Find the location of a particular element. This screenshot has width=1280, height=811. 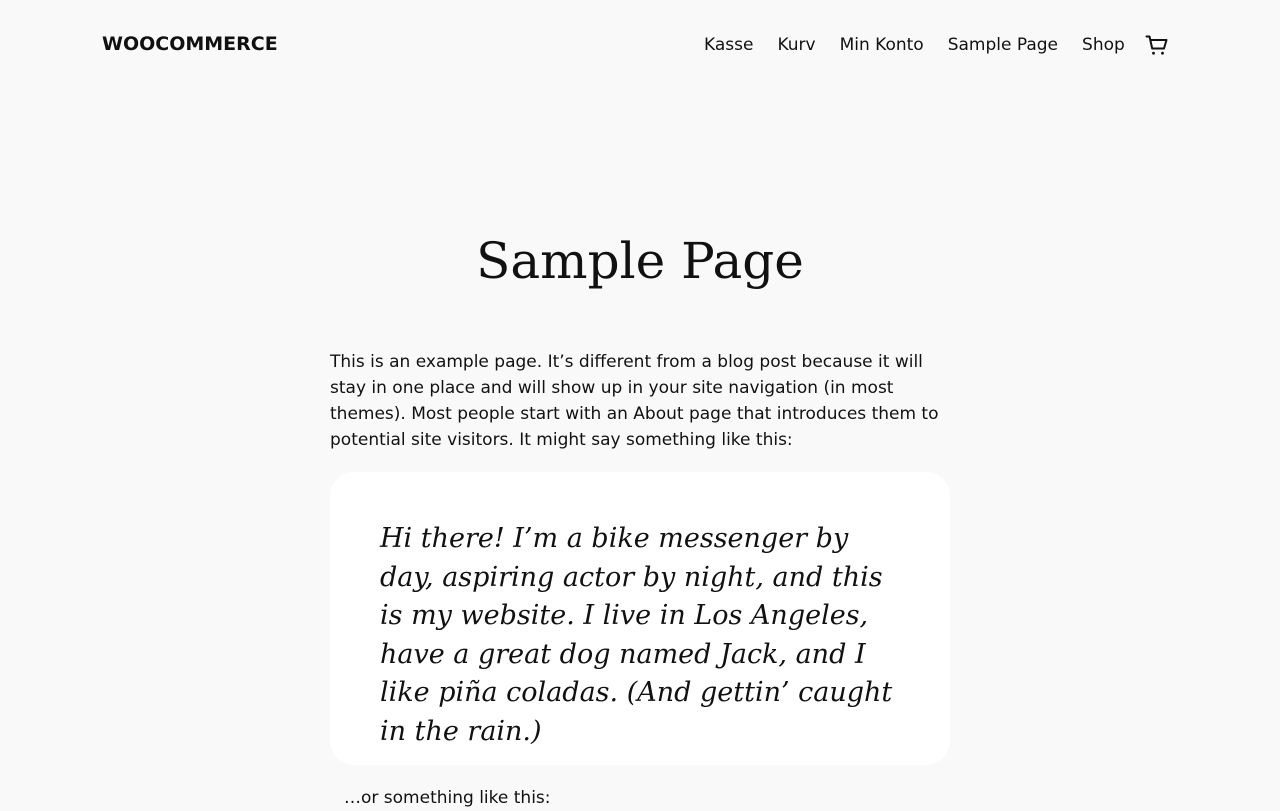

nav-item-kurv: Kurv is located at coordinates (796, 45).